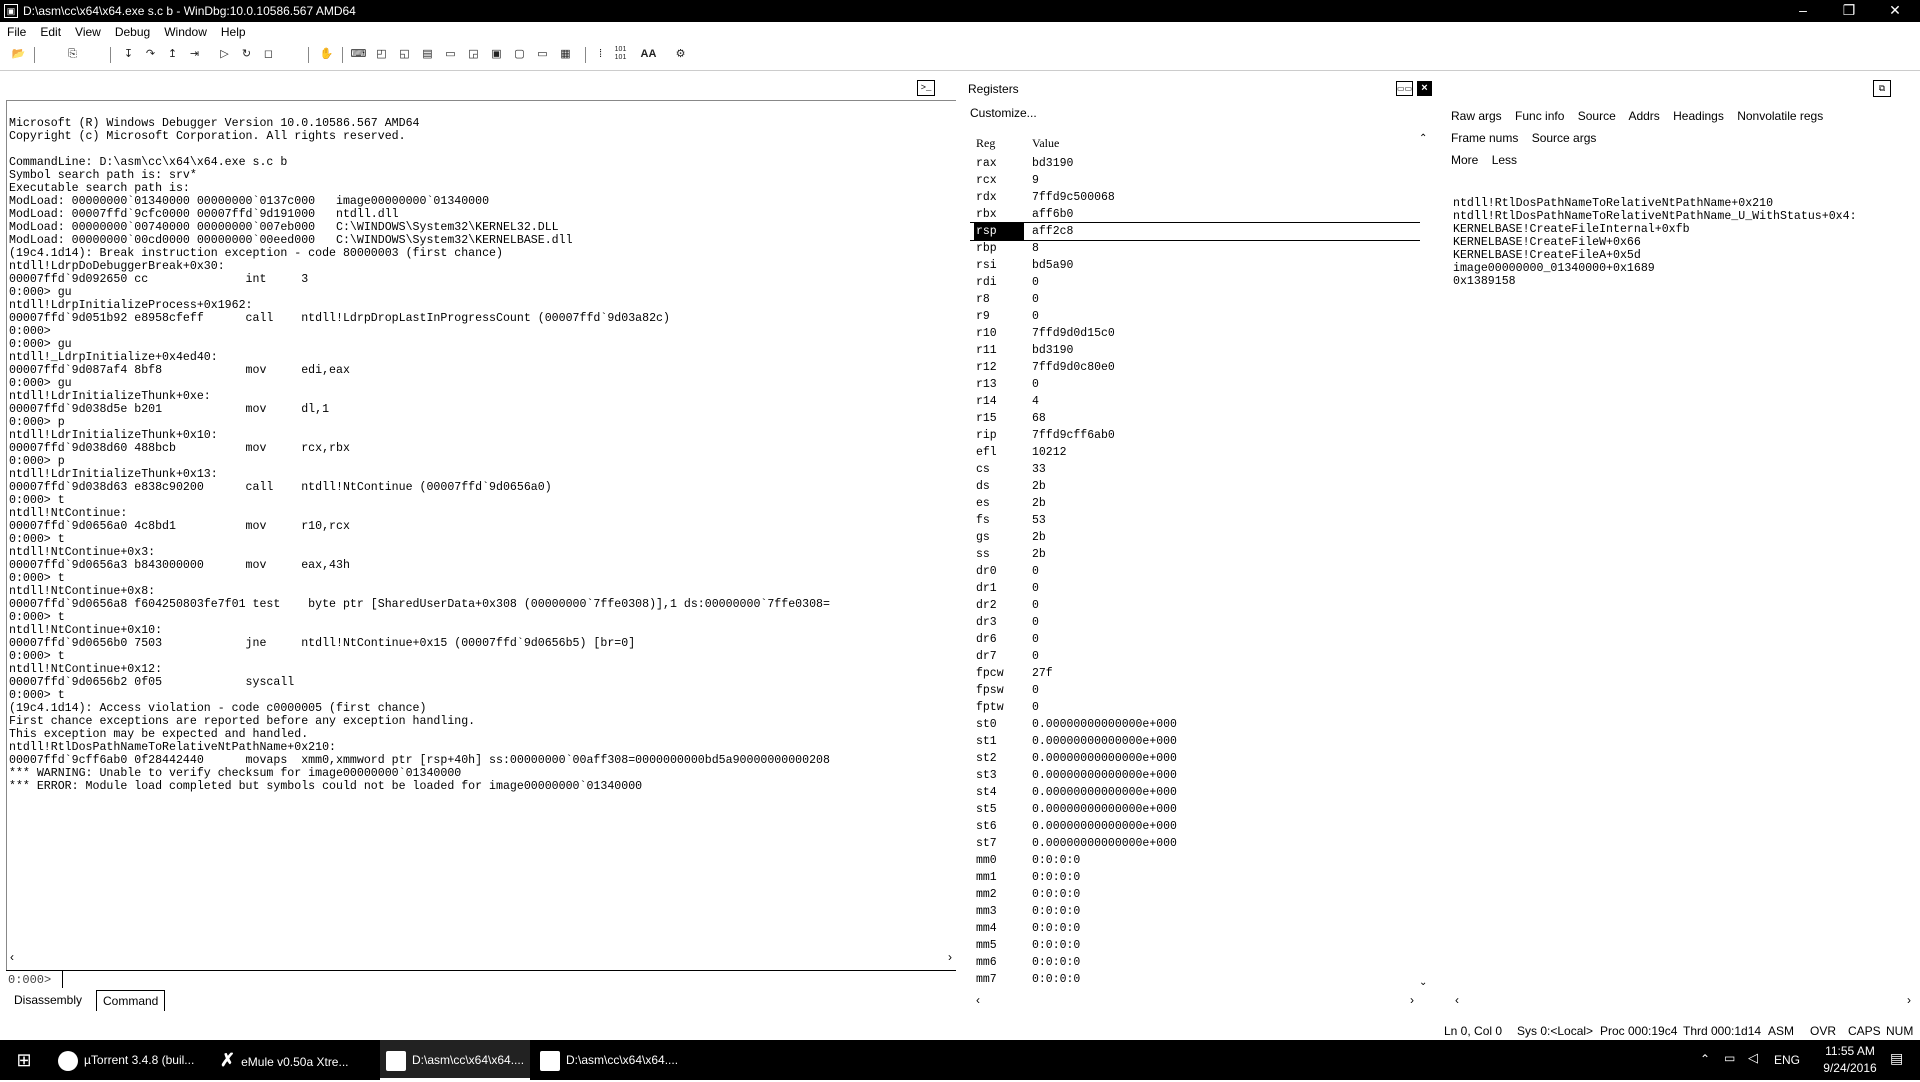 The height and width of the screenshot is (1082, 1920). Describe the element at coordinates (1195, 401) in the screenshot. I see `register-row: r14 4` at that location.